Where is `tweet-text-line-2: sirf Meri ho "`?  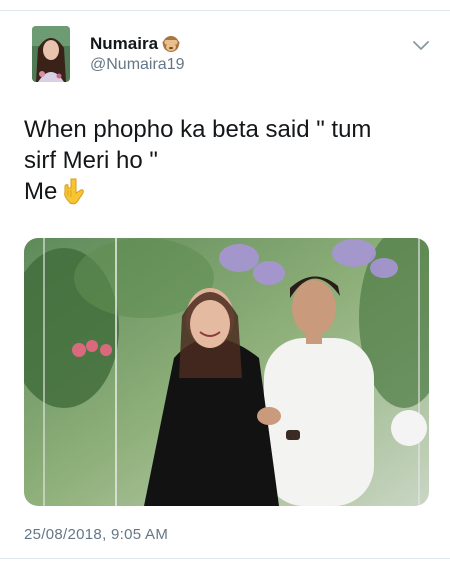 tweet-text-line-2: sirf Meri ho " is located at coordinates (91, 160).